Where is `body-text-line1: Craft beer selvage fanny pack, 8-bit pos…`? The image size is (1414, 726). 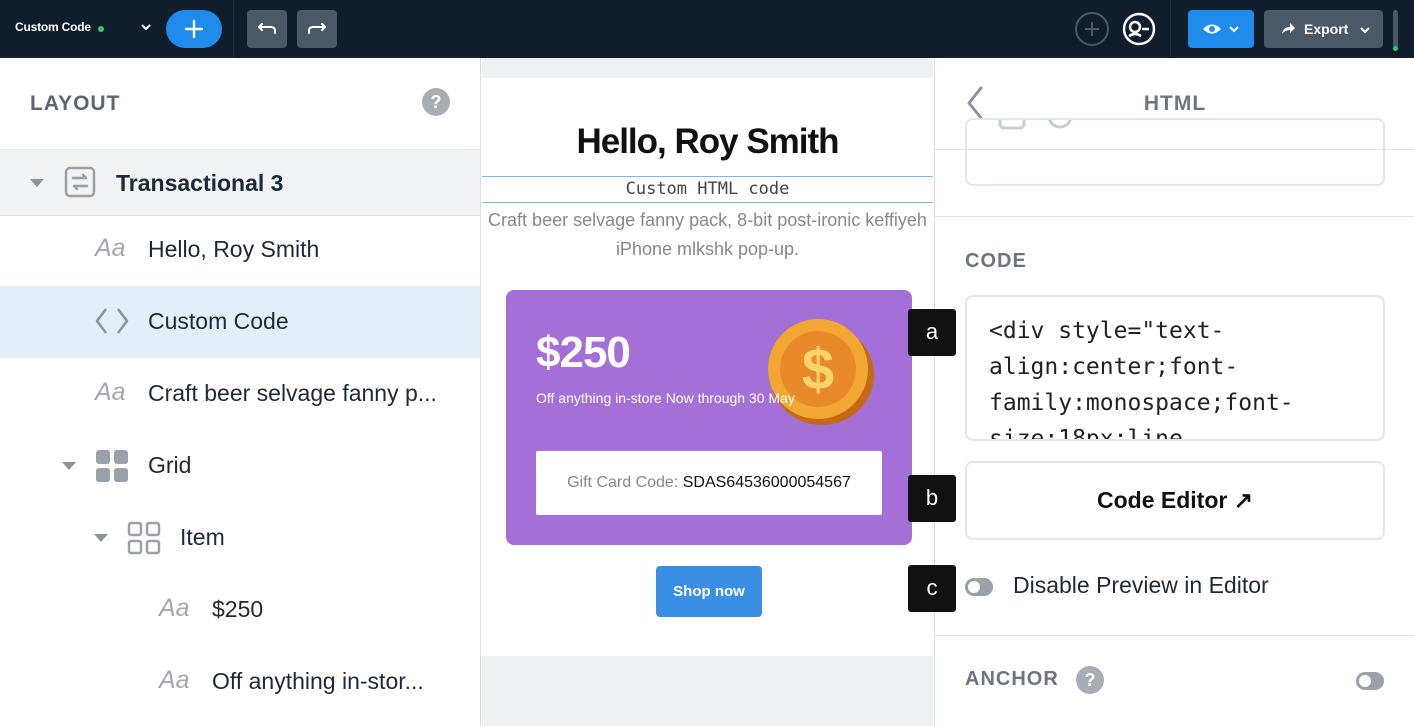 body-text-line1: Craft beer selvage fanny pack, 8-bit pos… is located at coordinates (707, 220).